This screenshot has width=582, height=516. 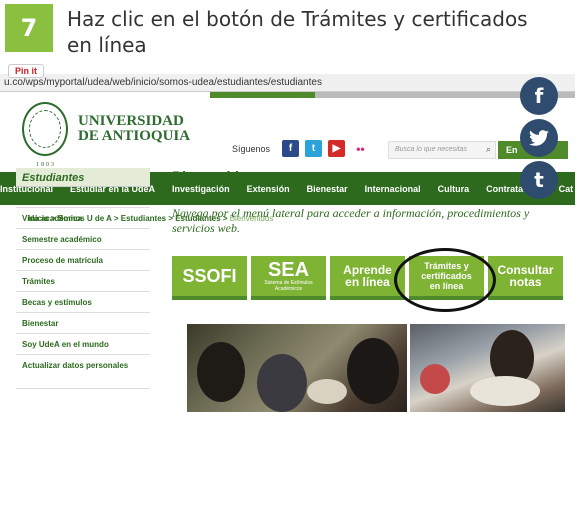 I want to click on flickr-icon: ••, so click(x=360, y=148).